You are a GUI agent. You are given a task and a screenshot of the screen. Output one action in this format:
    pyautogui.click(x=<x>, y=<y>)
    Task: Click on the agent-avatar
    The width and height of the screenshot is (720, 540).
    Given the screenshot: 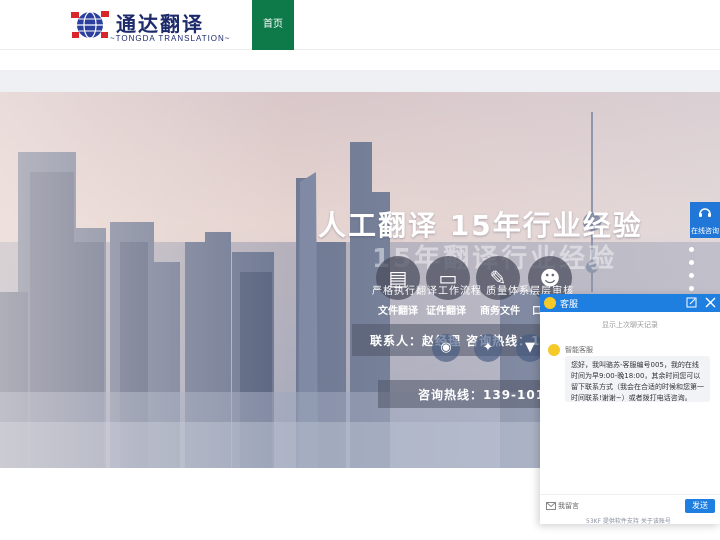 What is the action you would take?
    pyautogui.click(x=554, y=350)
    